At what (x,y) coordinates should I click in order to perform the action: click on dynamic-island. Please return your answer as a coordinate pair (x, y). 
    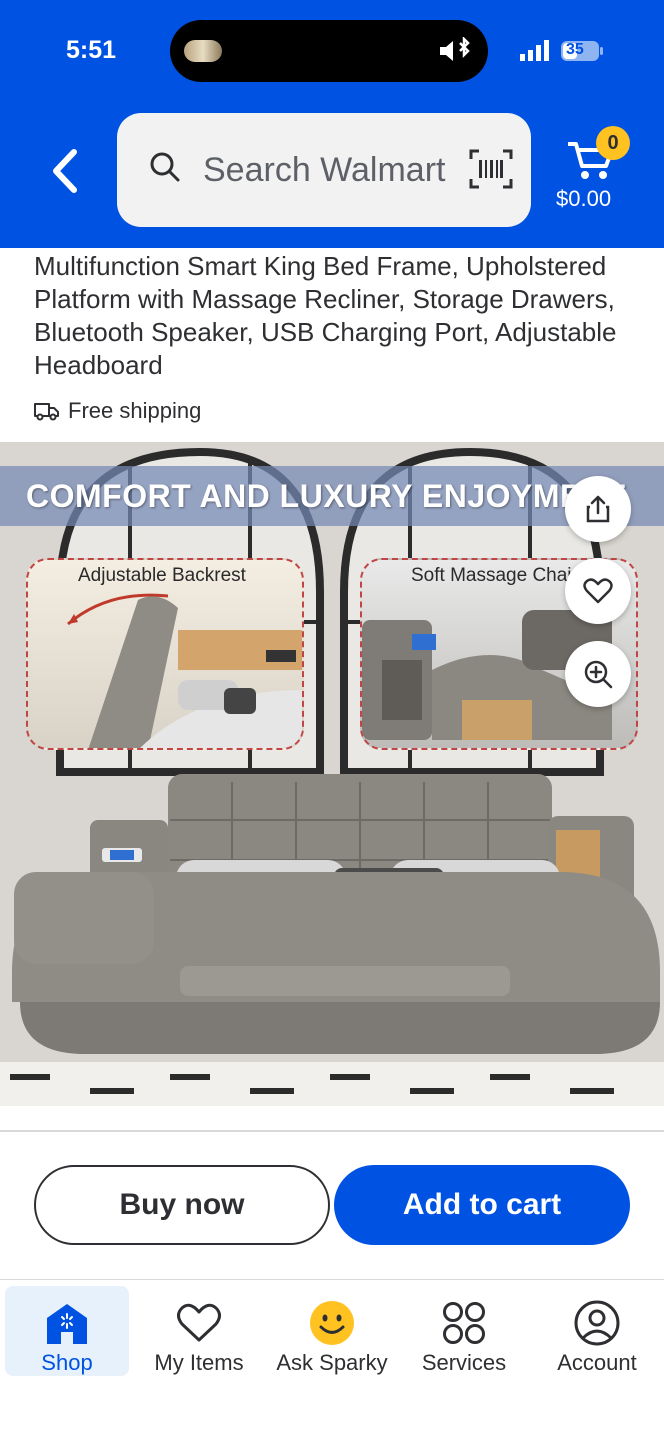
    Looking at the image, I should click on (329, 51).